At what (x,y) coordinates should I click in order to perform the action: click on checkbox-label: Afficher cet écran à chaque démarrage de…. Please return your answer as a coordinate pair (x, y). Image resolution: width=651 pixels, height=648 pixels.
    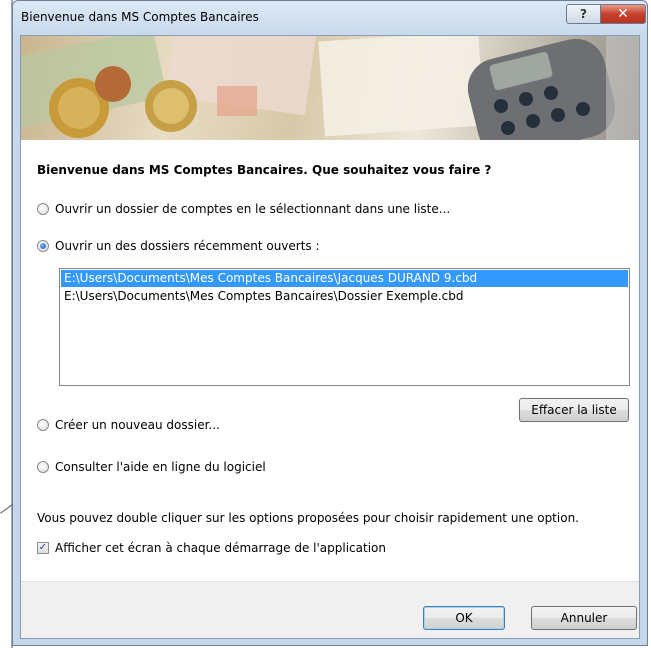
    Looking at the image, I should click on (220, 548).